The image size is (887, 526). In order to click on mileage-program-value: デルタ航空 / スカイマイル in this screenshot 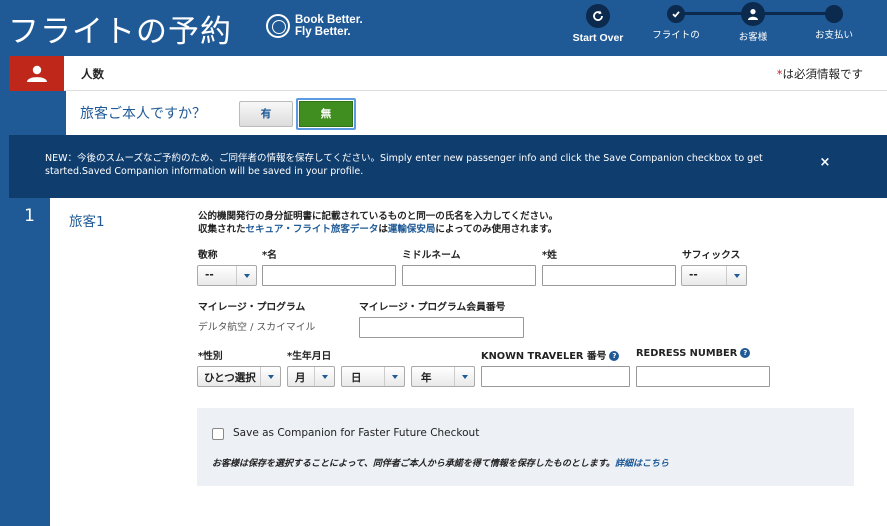, I will do `click(257, 327)`.